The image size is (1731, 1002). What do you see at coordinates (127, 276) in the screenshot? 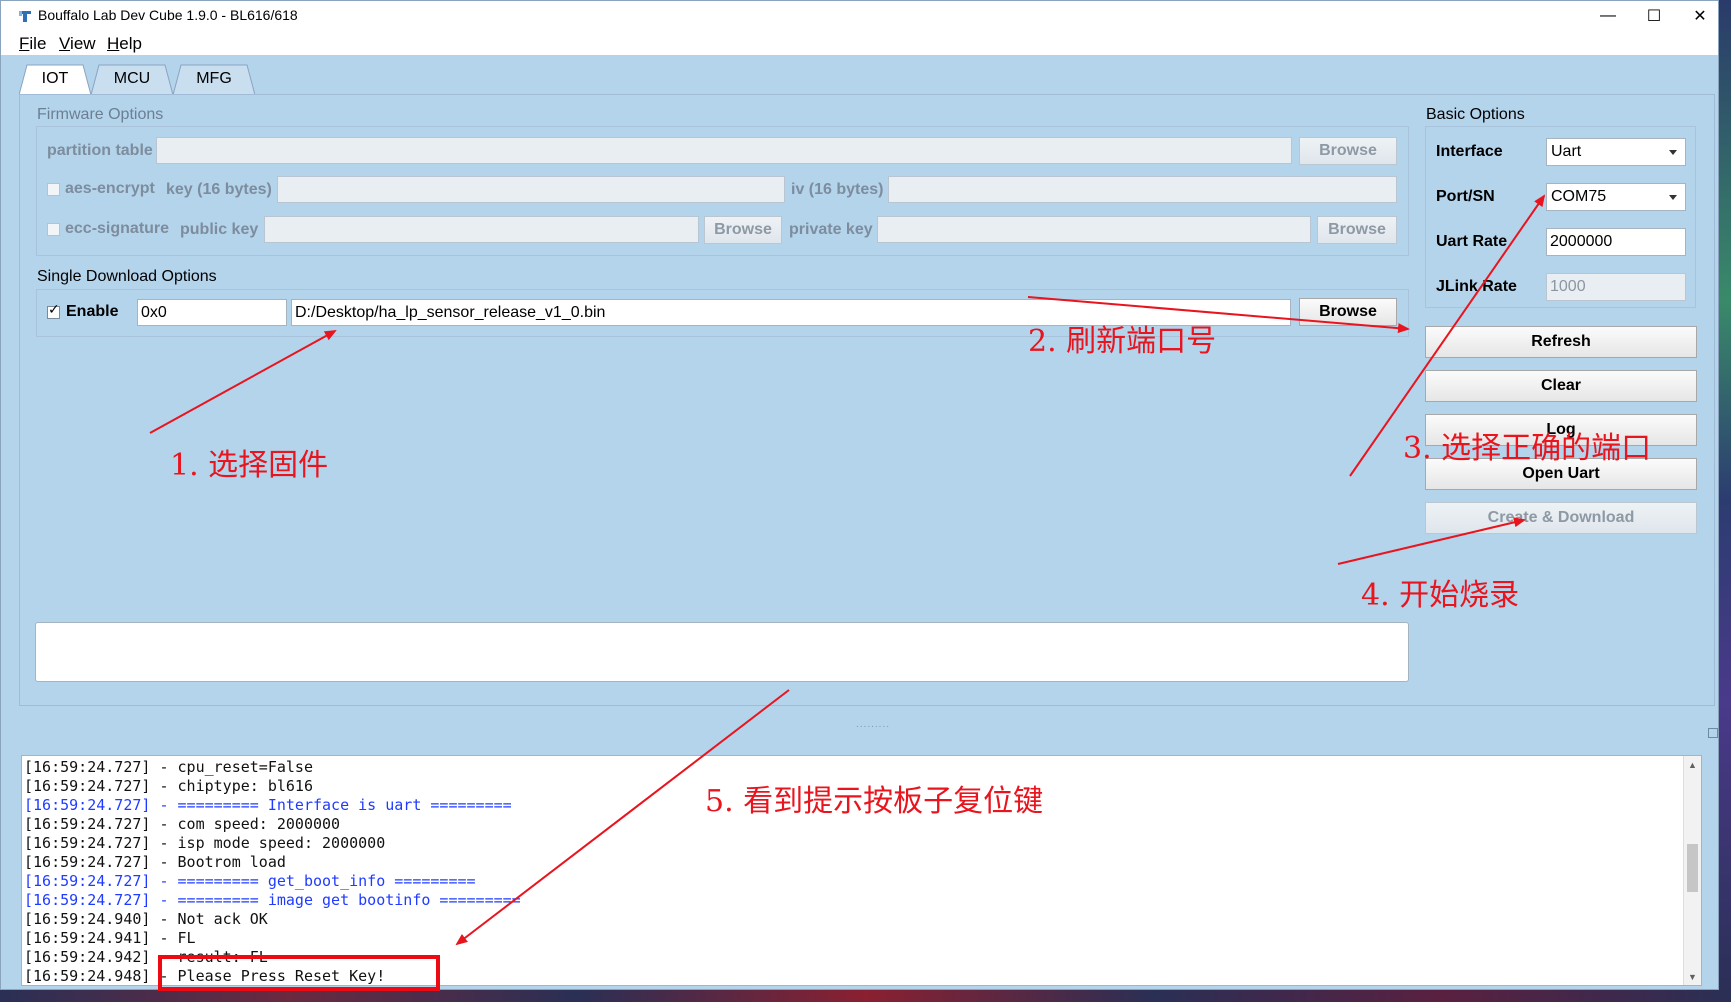
I see `single-download-title: Single Download Options` at bounding box center [127, 276].